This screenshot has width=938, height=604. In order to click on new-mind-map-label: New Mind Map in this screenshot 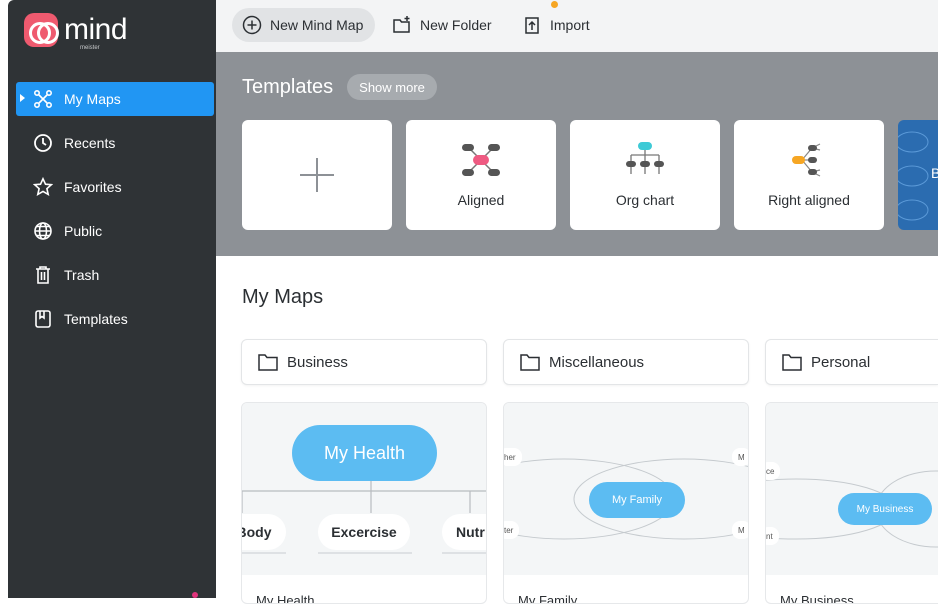, I will do `click(317, 25)`.